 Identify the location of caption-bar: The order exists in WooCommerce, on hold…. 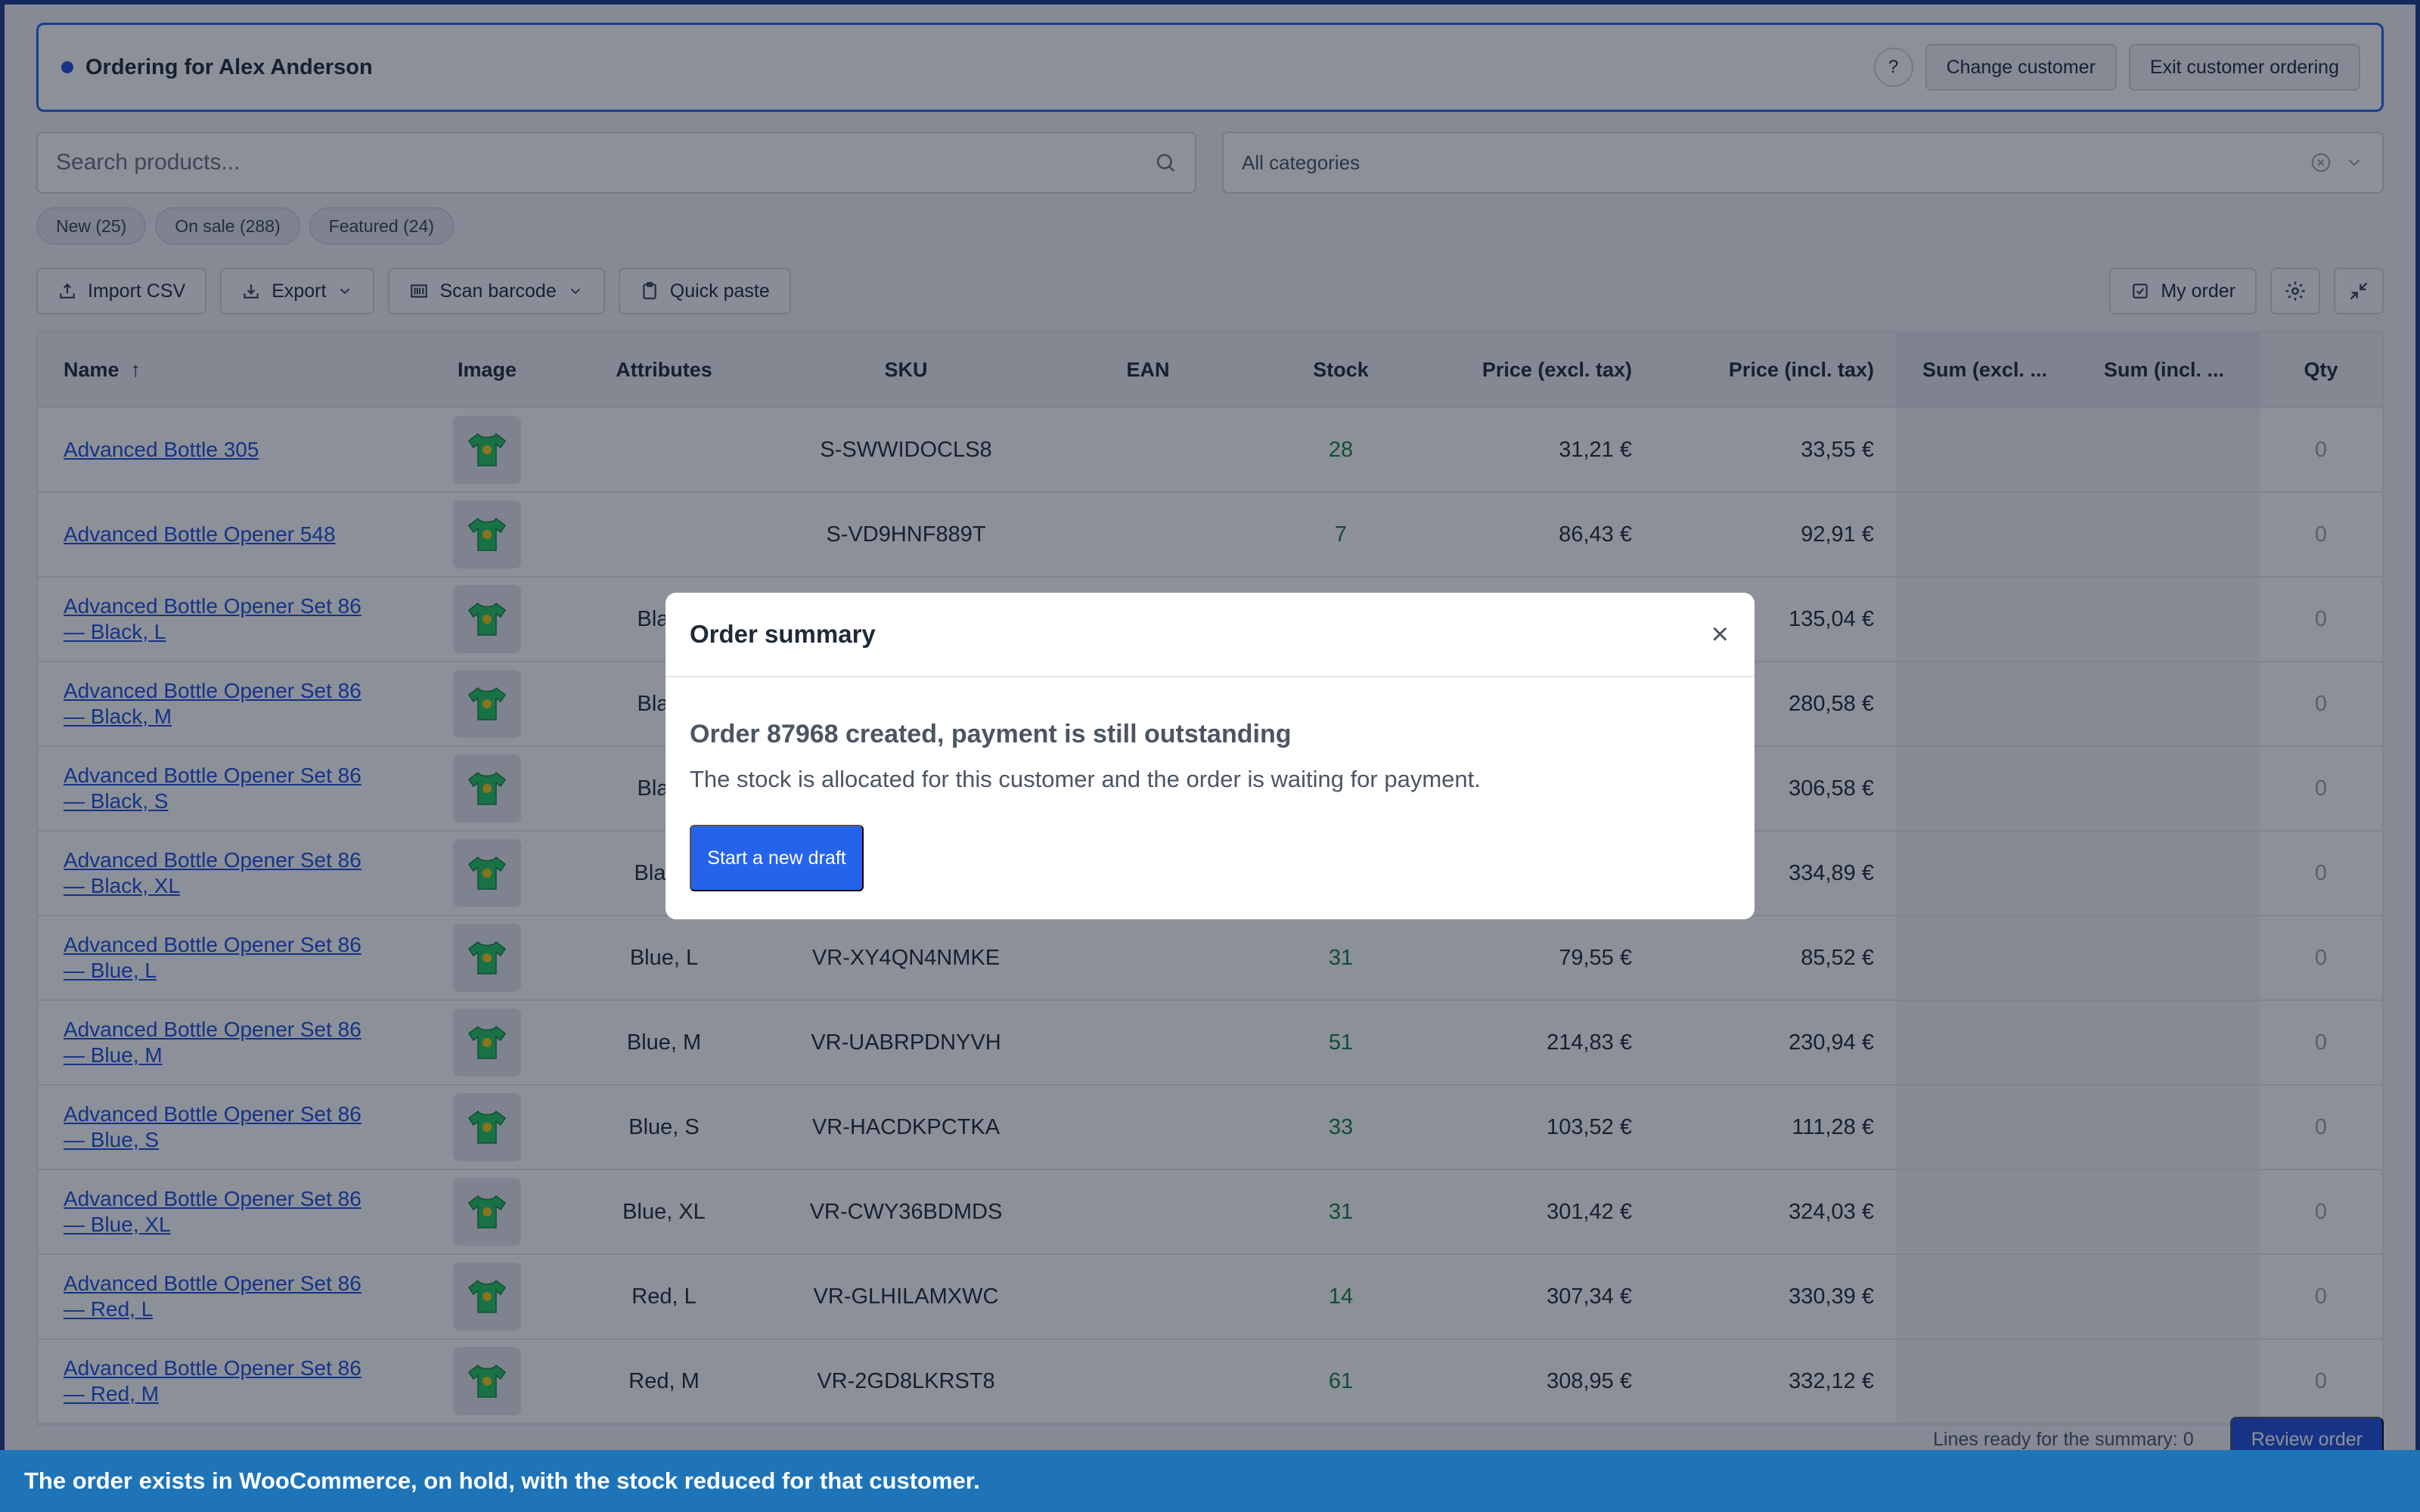
(1210, 1481).